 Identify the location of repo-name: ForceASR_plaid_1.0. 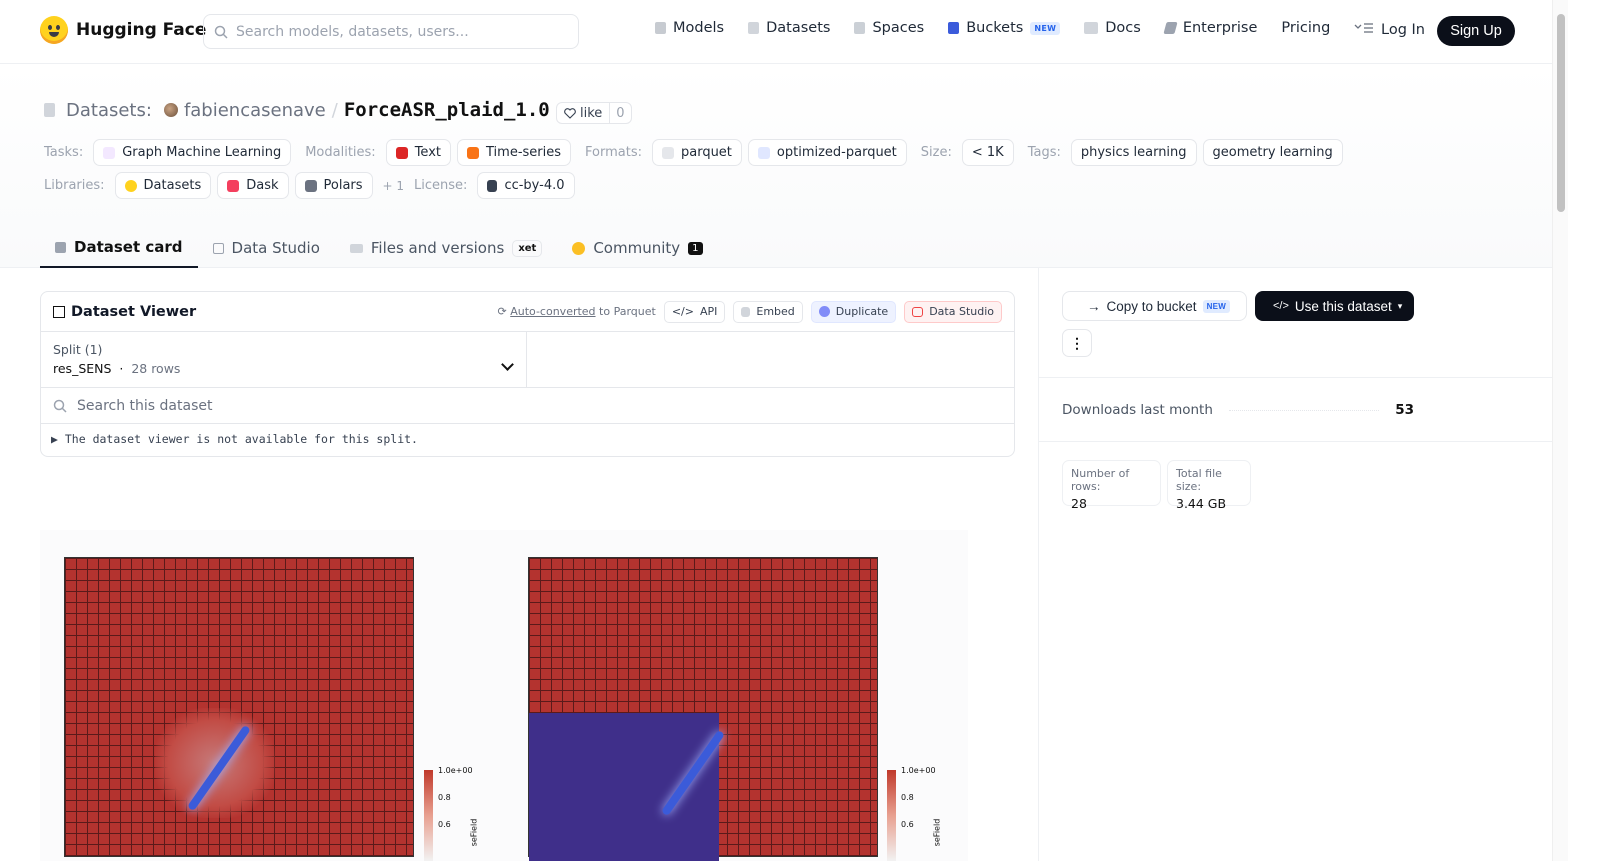
(447, 110).